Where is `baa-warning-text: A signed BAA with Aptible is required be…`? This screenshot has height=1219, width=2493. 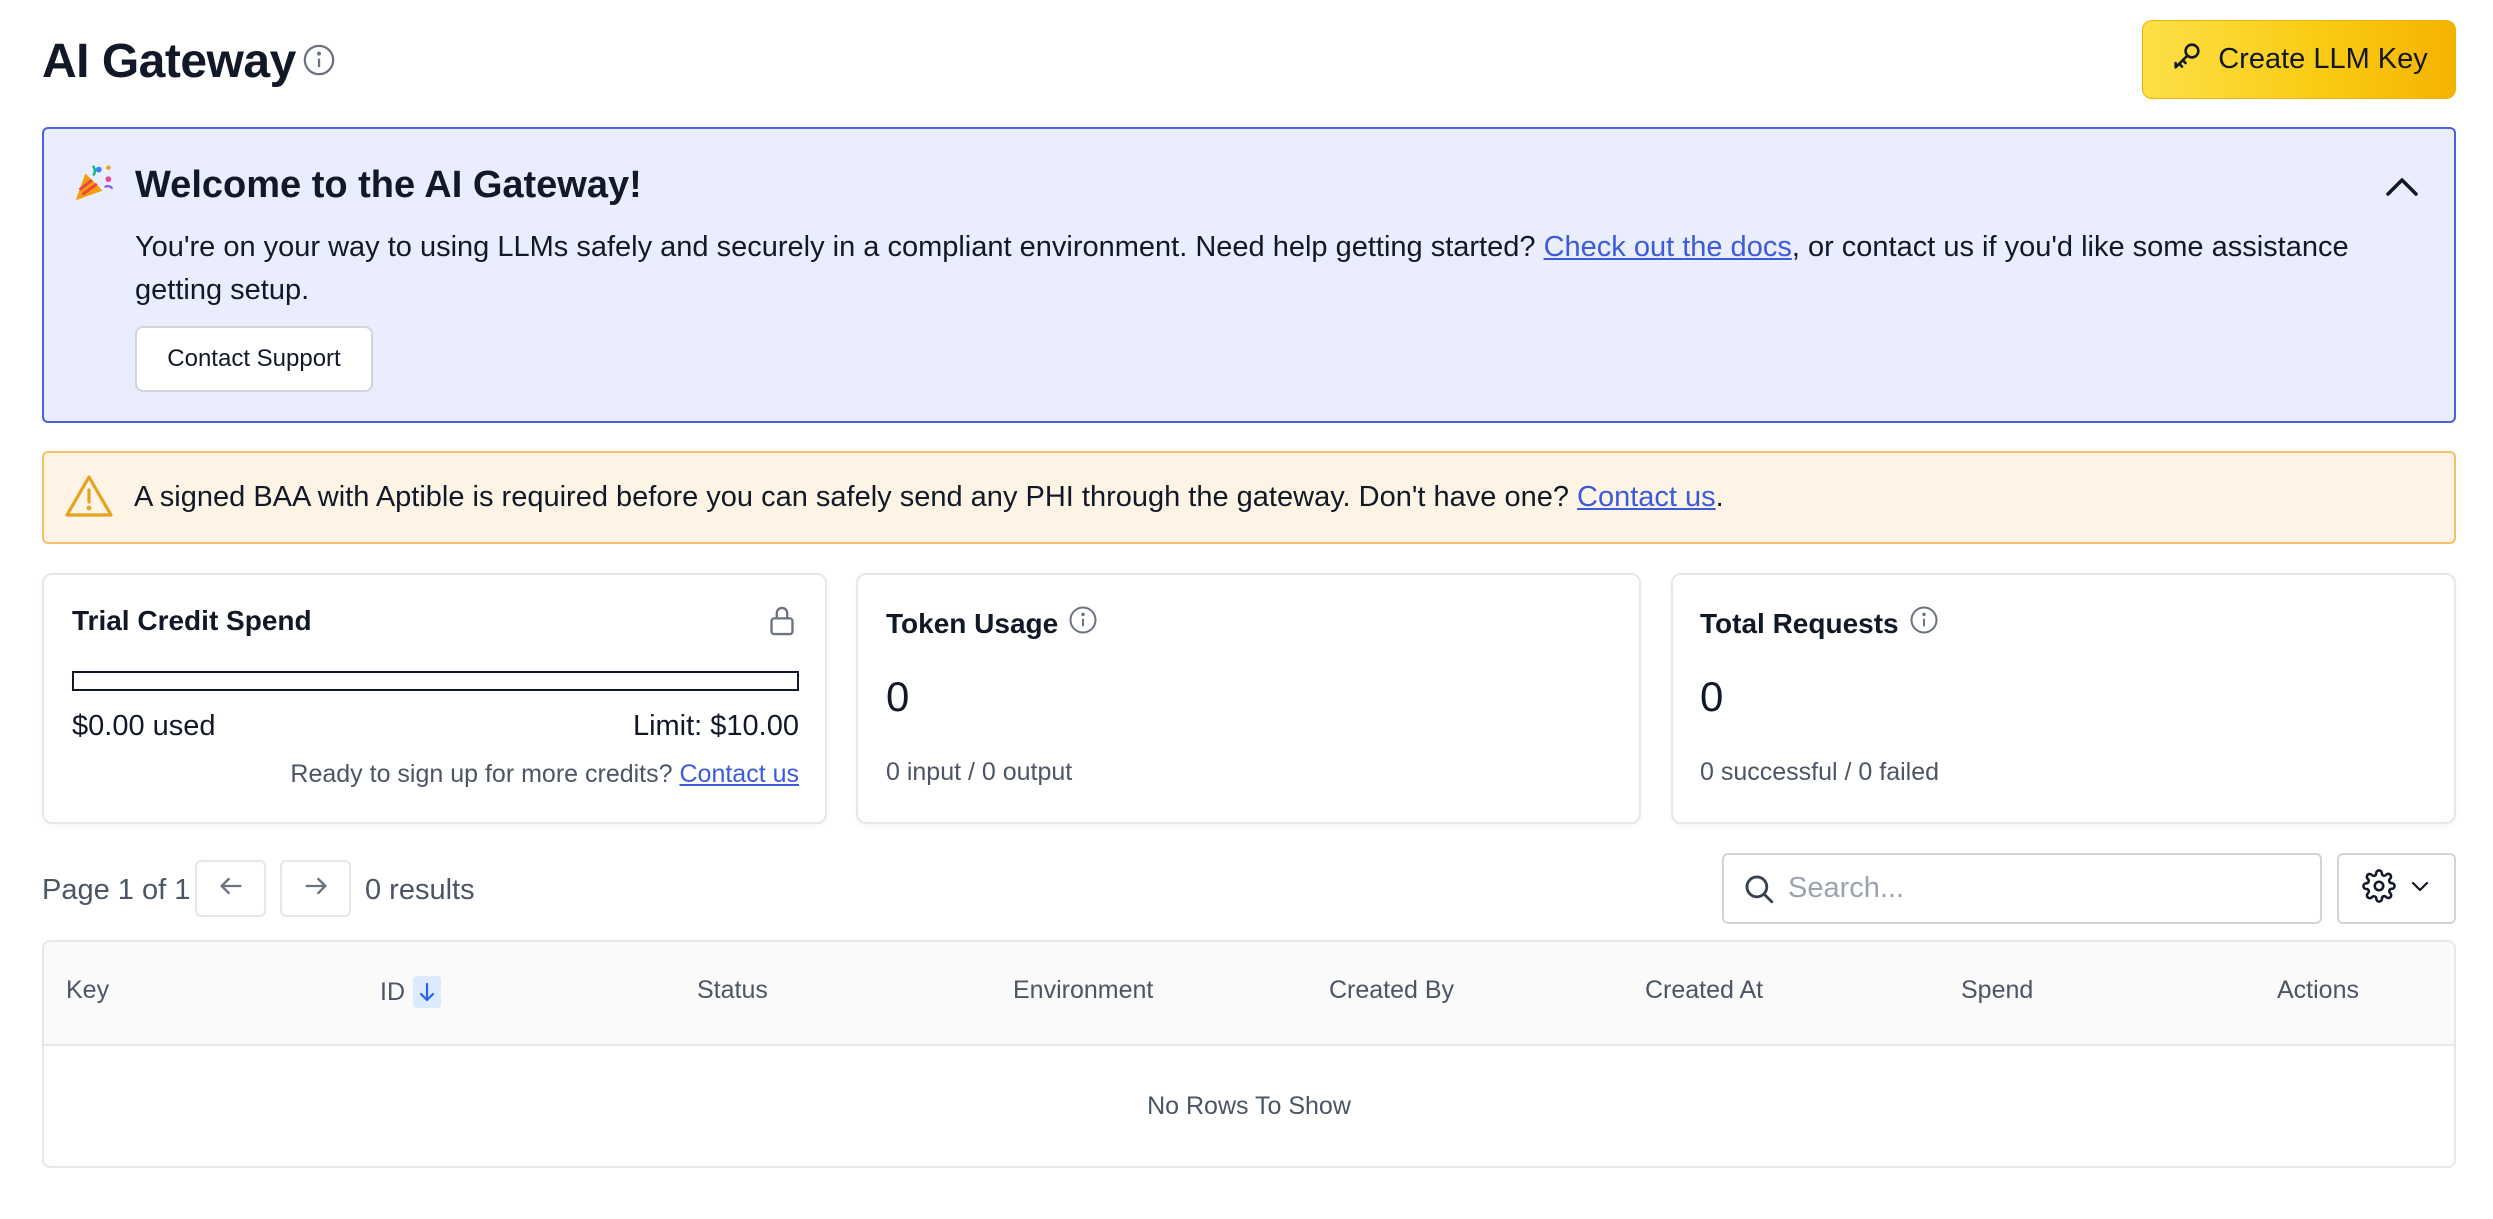 baa-warning-text: A signed BAA with Aptible is required be… is located at coordinates (929, 497).